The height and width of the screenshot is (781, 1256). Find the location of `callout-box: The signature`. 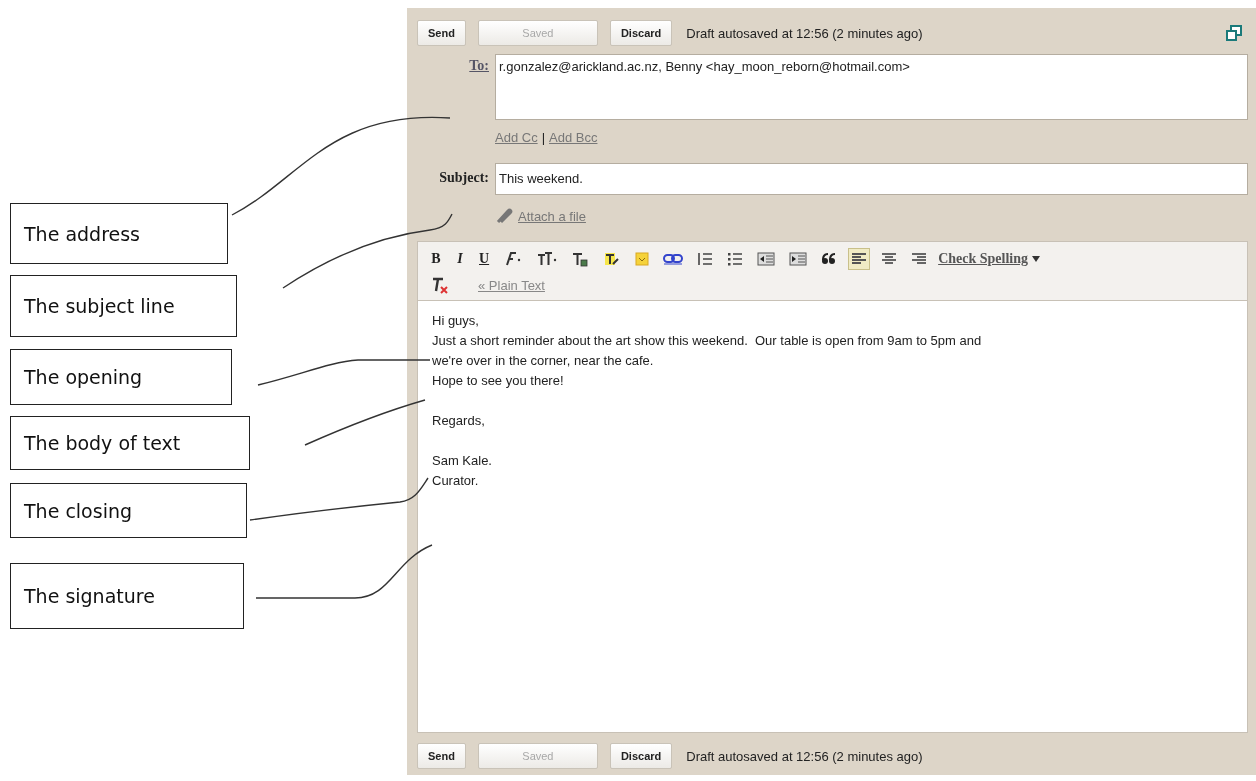

callout-box: The signature is located at coordinates (127, 596).